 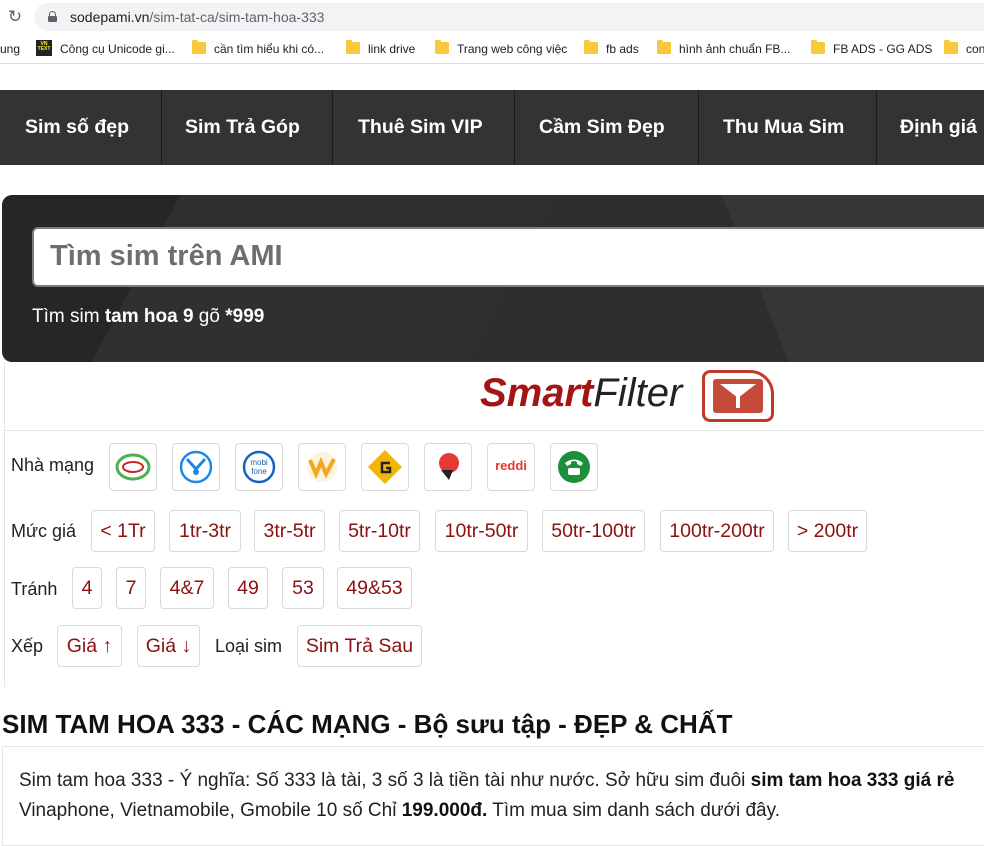 What do you see at coordinates (420, 127) in the screenshot?
I see `nav-item-thue-sim-vip: Thuê Sim VIP` at bounding box center [420, 127].